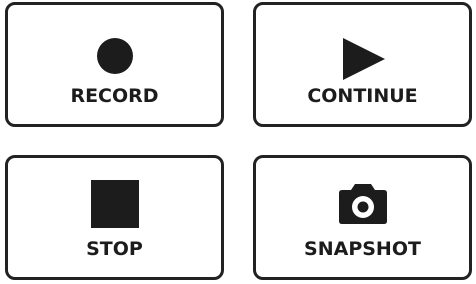 This screenshot has width=476, height=284. I want to click on snapshot-button-label: SNAPSHOT, so click(362, 249).